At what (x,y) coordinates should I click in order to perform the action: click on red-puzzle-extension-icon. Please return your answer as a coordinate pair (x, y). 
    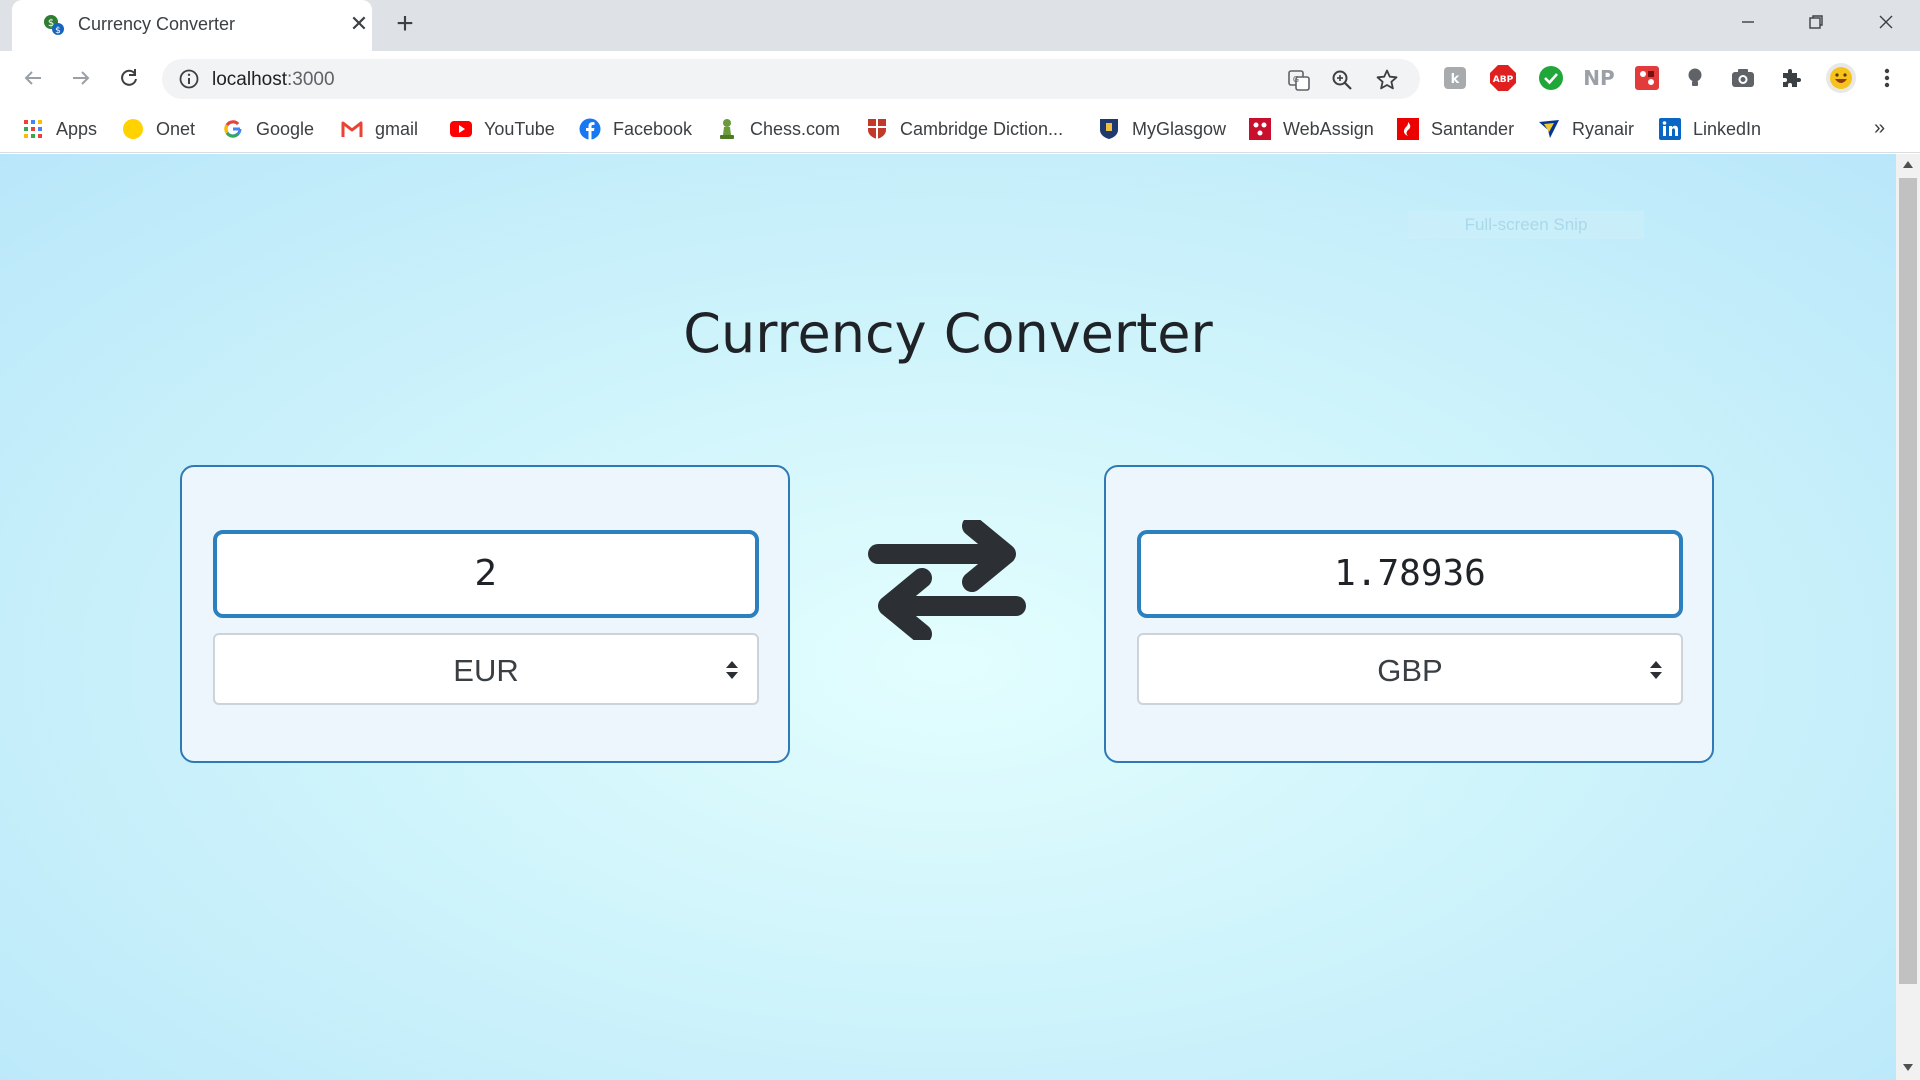
    Looking at the image, I should click on (1647, 78).